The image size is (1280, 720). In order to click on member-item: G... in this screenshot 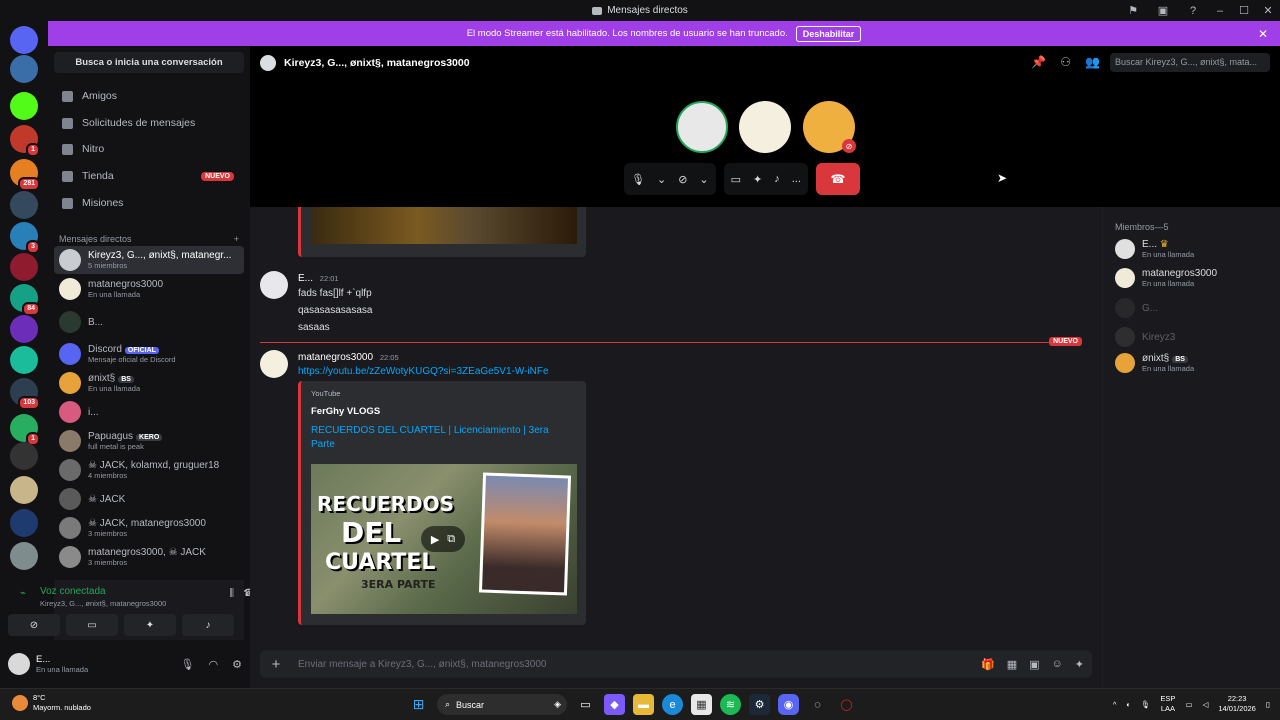, I will do `click(1136, 308)`.